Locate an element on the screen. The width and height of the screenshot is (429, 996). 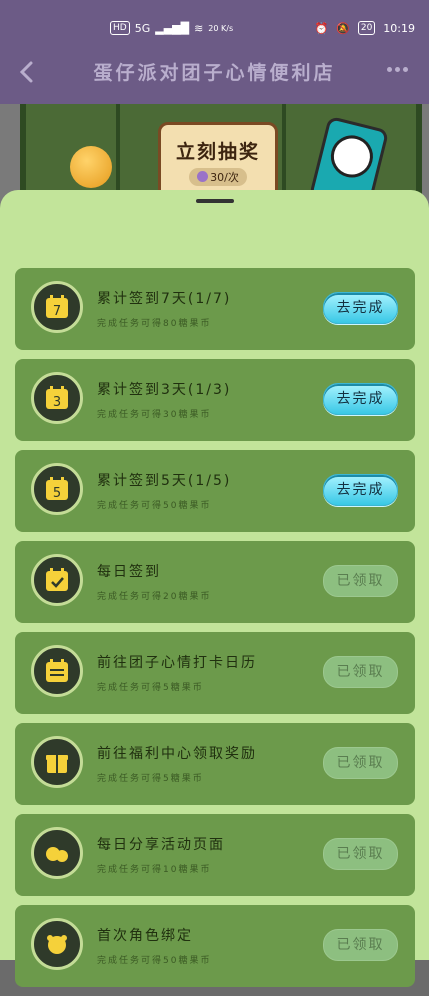
task-name: 累计签到7天(1/7) is located at coordinates (164, 299).